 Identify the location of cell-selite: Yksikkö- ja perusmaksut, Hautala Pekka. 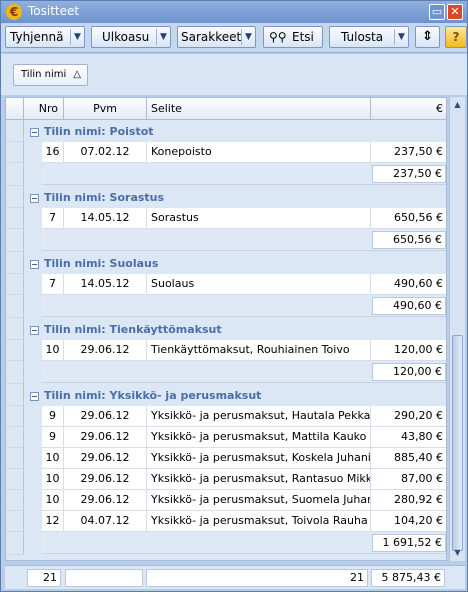
(259, 416).